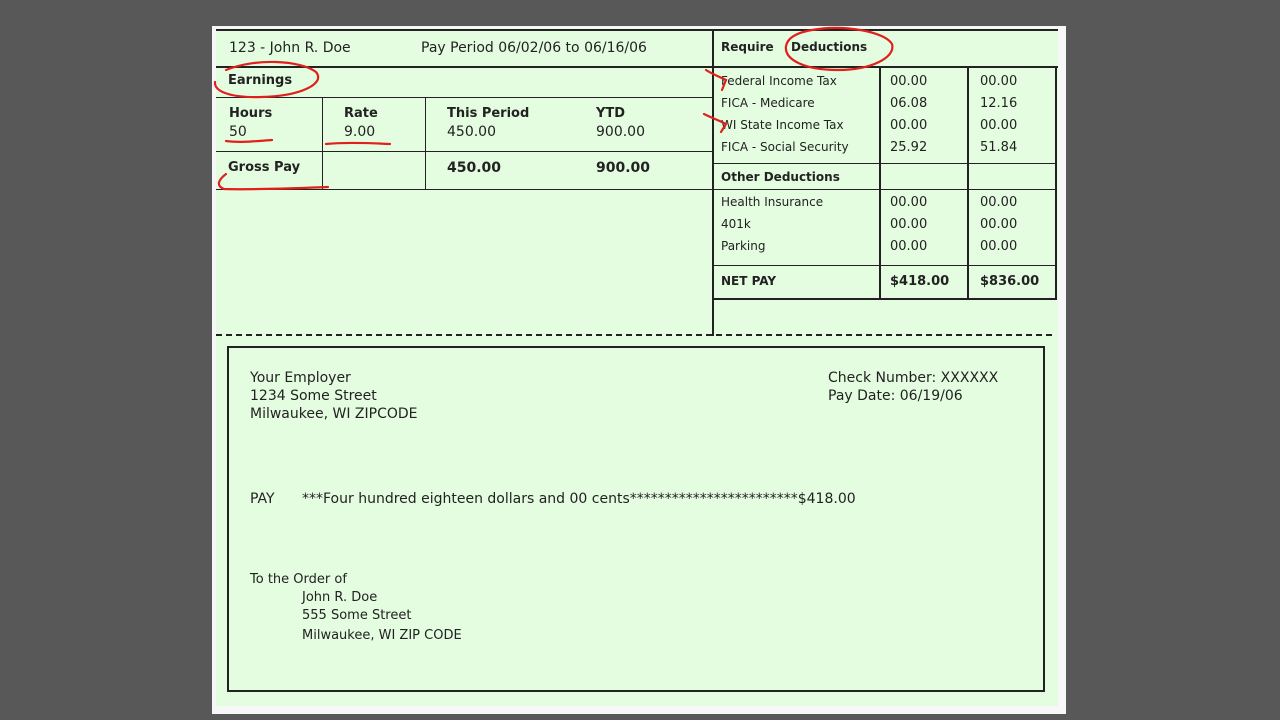 The height and width of the screenshot is (720, 1280). Describe the element at coordinates (909, 103) in the screenshot. I see `deduction-current: 06.08` at that location.